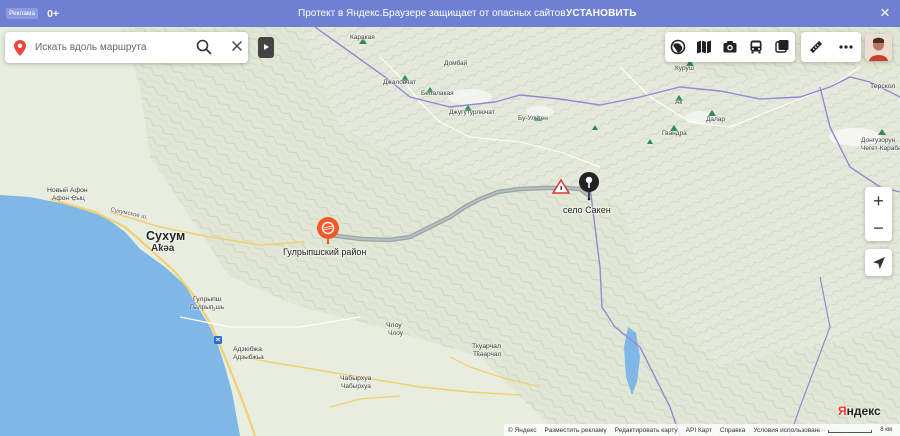 The height and width of the screenshot is (436, 900). I want to click on traffic-icon, so click(782, 46).